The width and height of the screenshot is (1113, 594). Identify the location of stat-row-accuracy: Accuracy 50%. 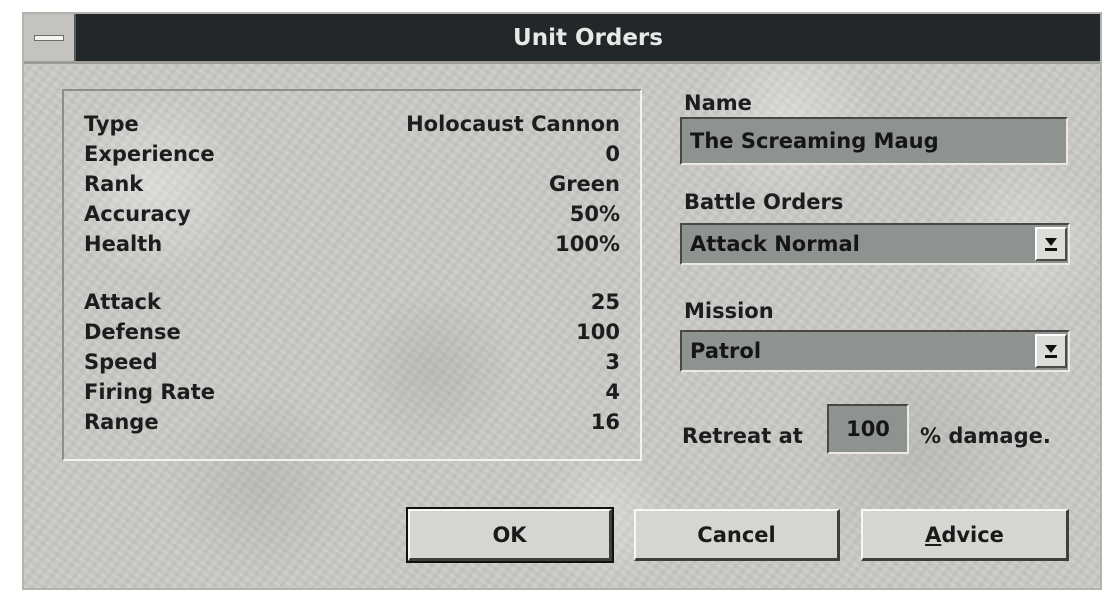
(352, 214).